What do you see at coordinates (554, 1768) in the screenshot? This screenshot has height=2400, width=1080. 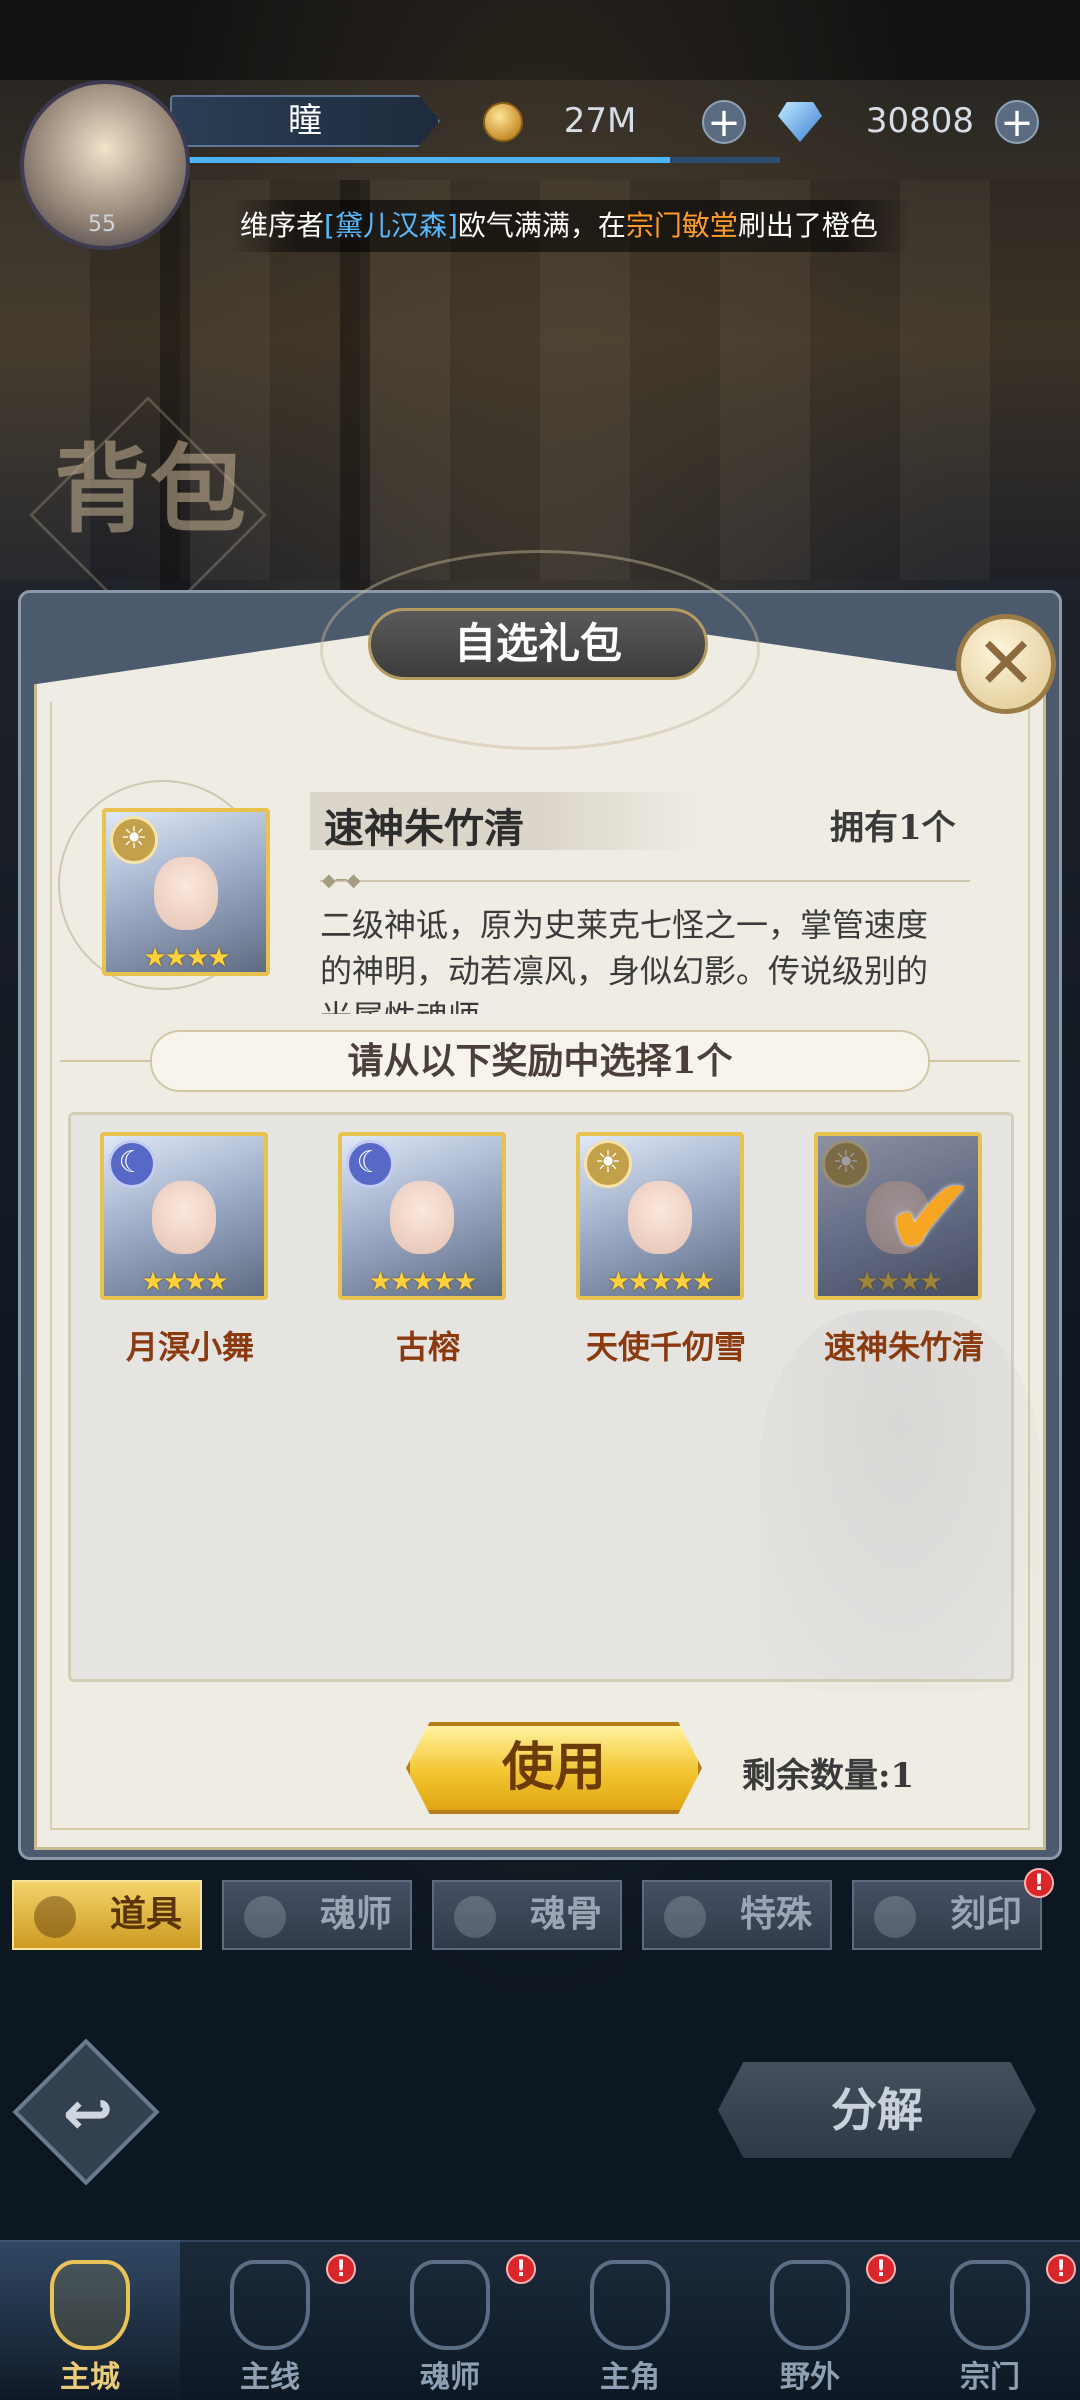 I see `use-button: 使用` at bounding box center [554, 1768].